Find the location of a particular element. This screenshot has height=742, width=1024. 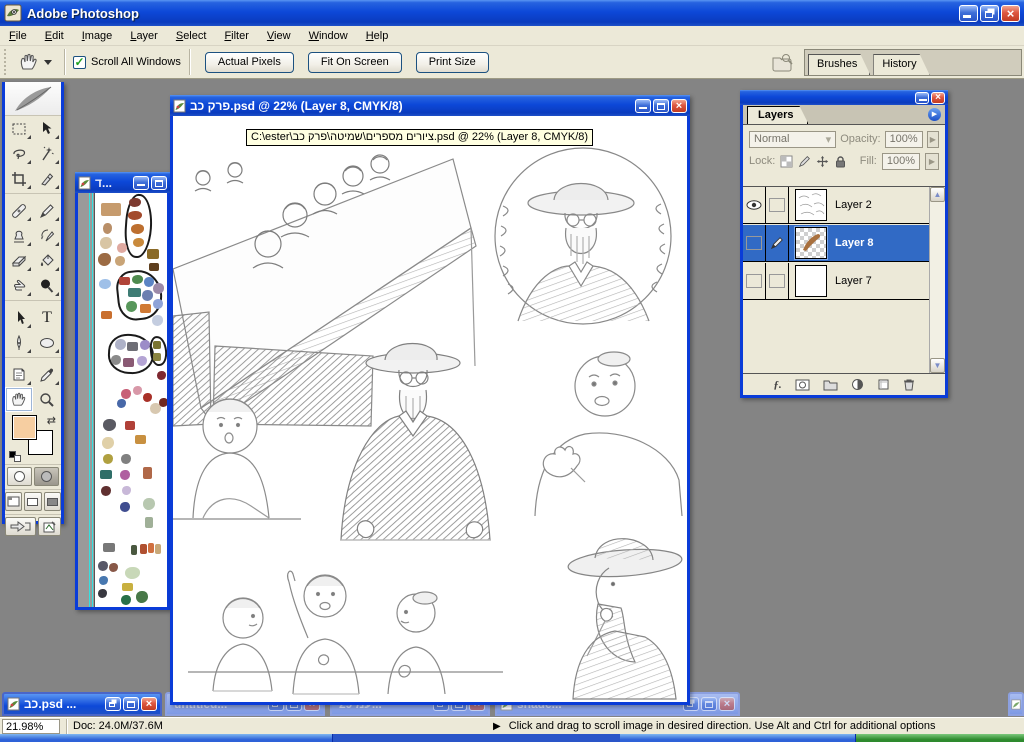

doc-minimize-button is located at coordinates (643, 105).